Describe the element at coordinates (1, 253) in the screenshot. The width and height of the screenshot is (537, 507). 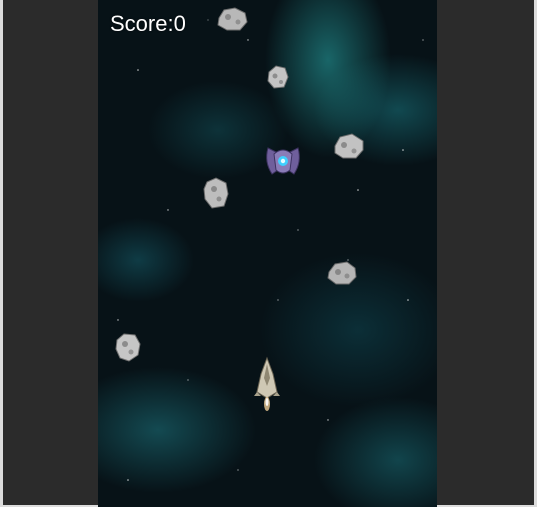
I see `window-border-left` at that location.